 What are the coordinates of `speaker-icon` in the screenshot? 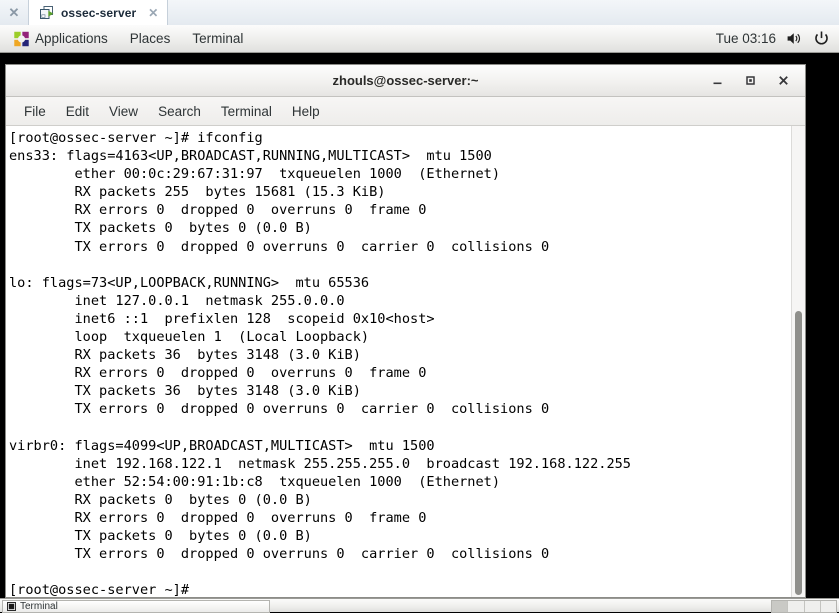 It's located at (794, 38).